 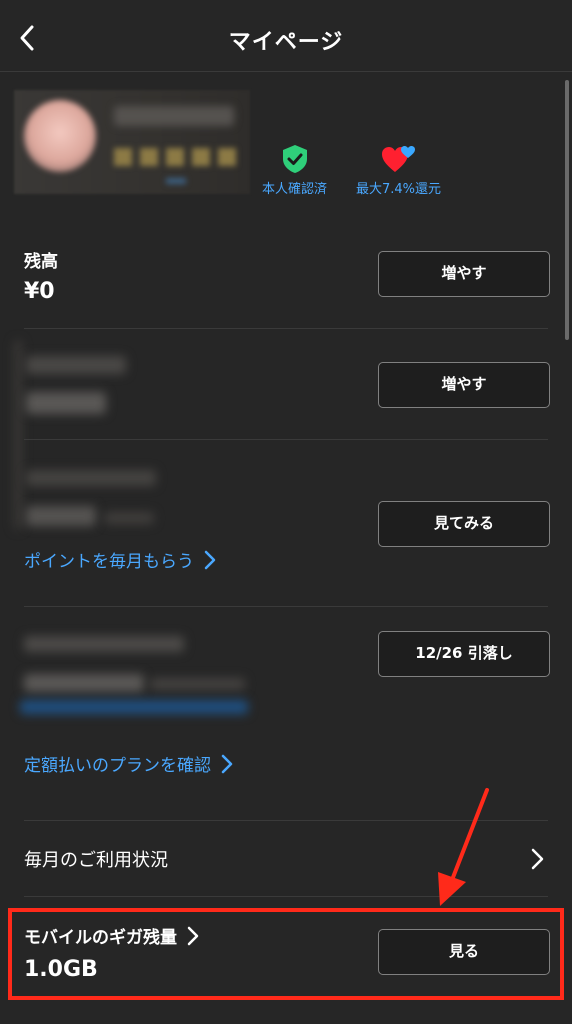 I want to click on blurred-points-label, so click(x=76, y=365).